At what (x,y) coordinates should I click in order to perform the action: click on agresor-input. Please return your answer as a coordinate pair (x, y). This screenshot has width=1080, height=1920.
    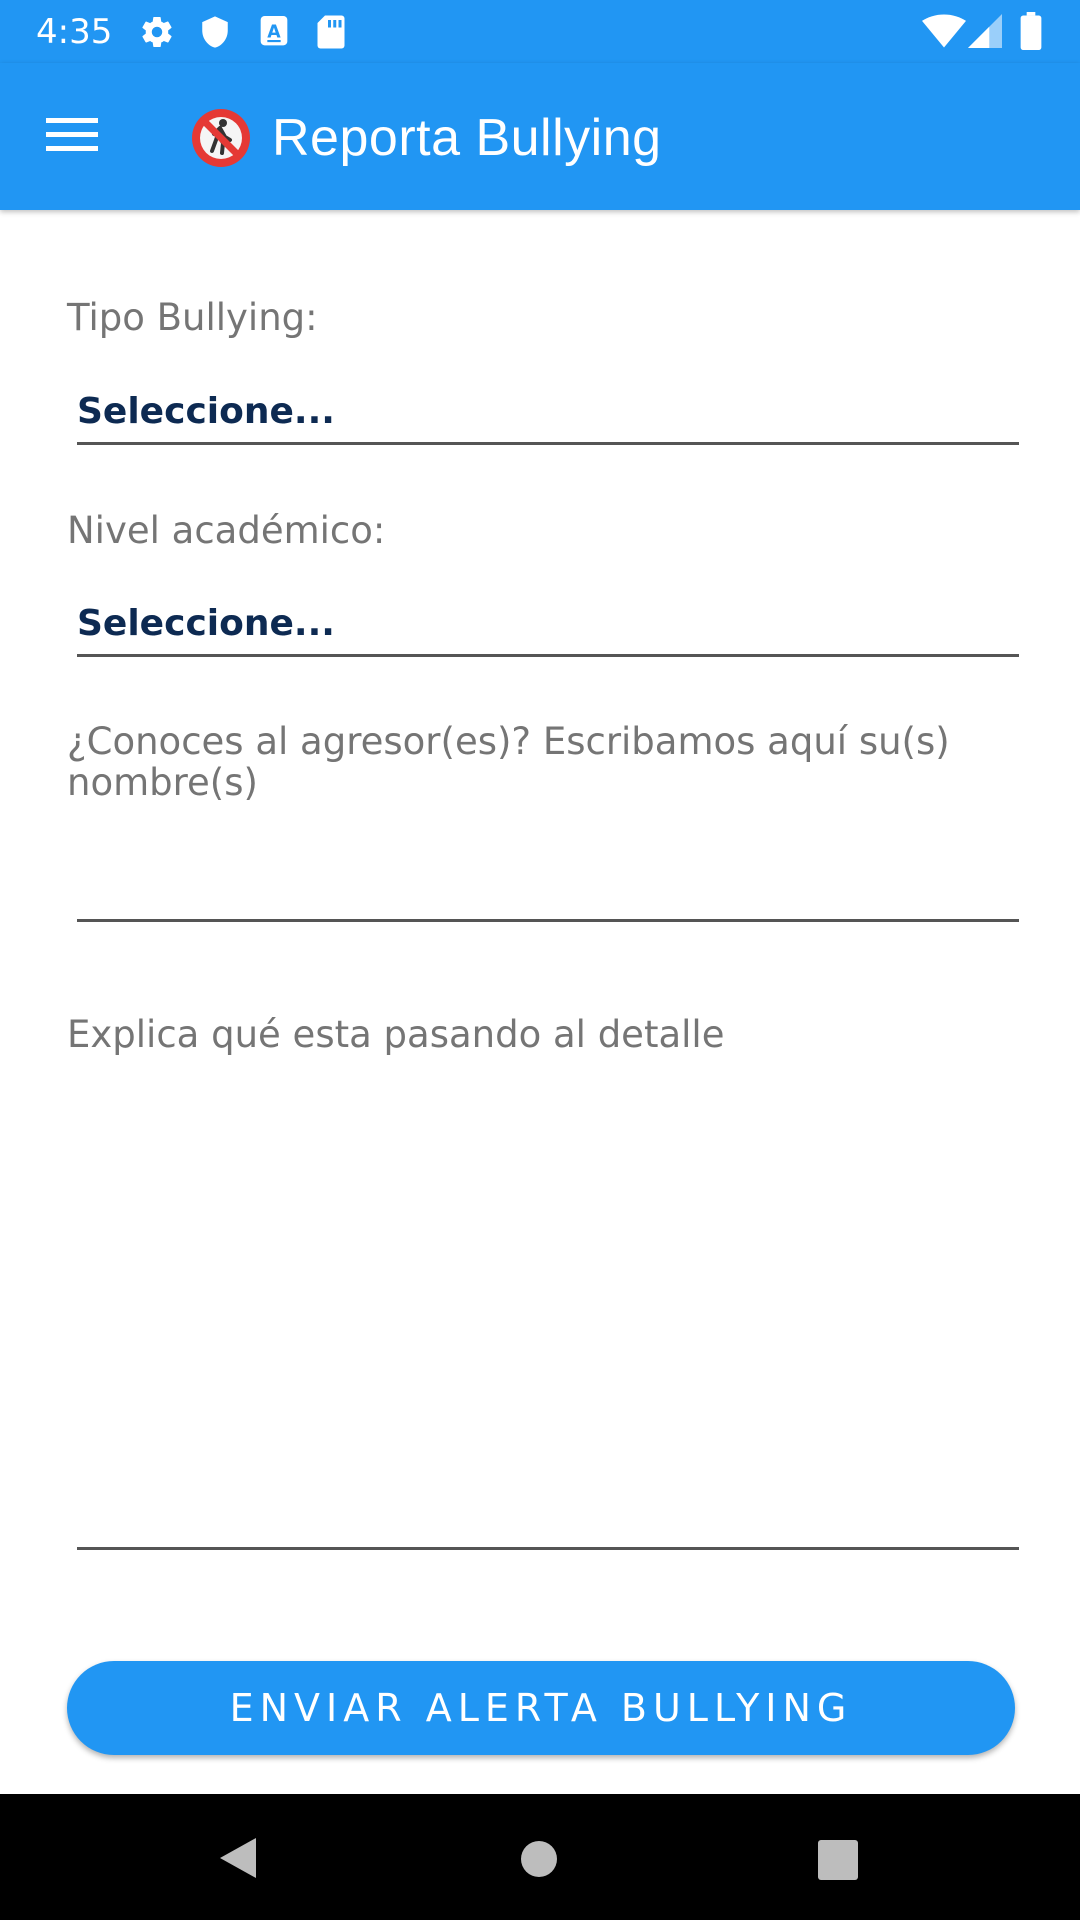
    Looking at the image, I should click on (548, 871).